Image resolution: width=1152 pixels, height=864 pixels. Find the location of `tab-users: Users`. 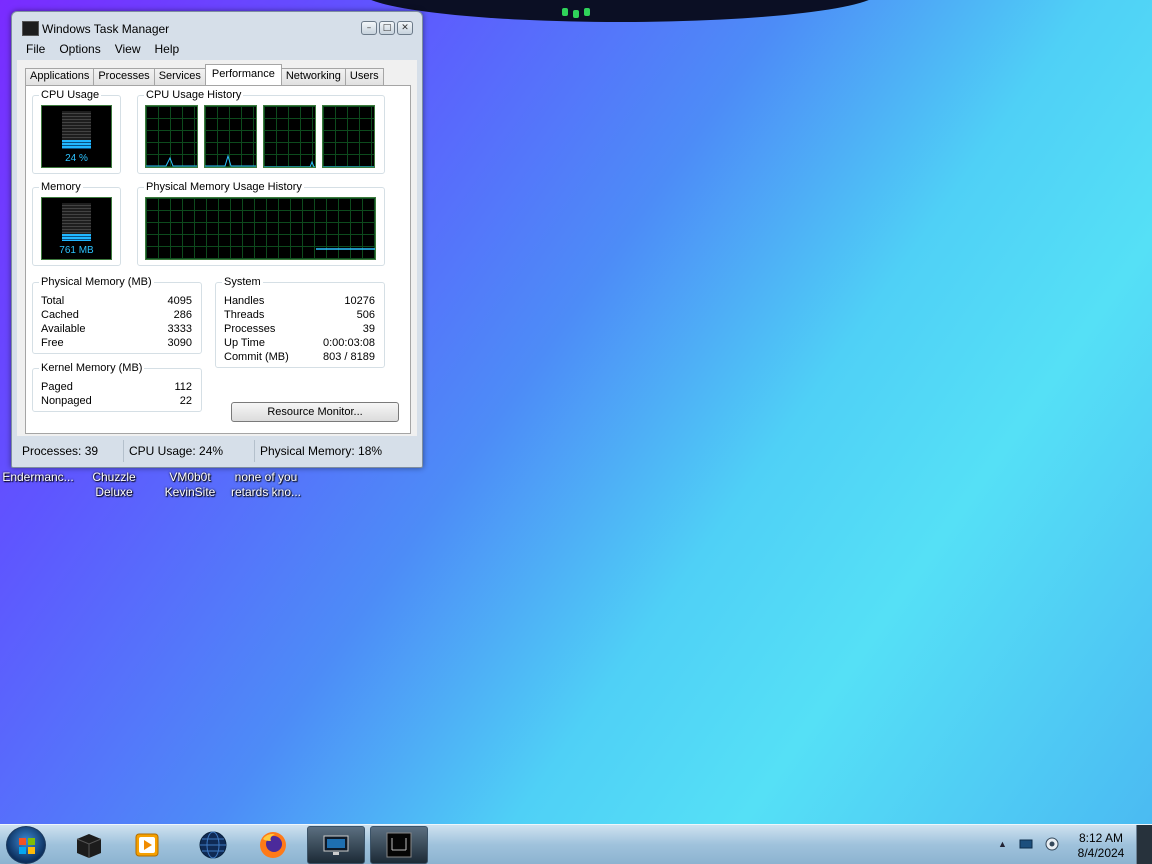

tab-users: Users is located at coordinates (364, 76).